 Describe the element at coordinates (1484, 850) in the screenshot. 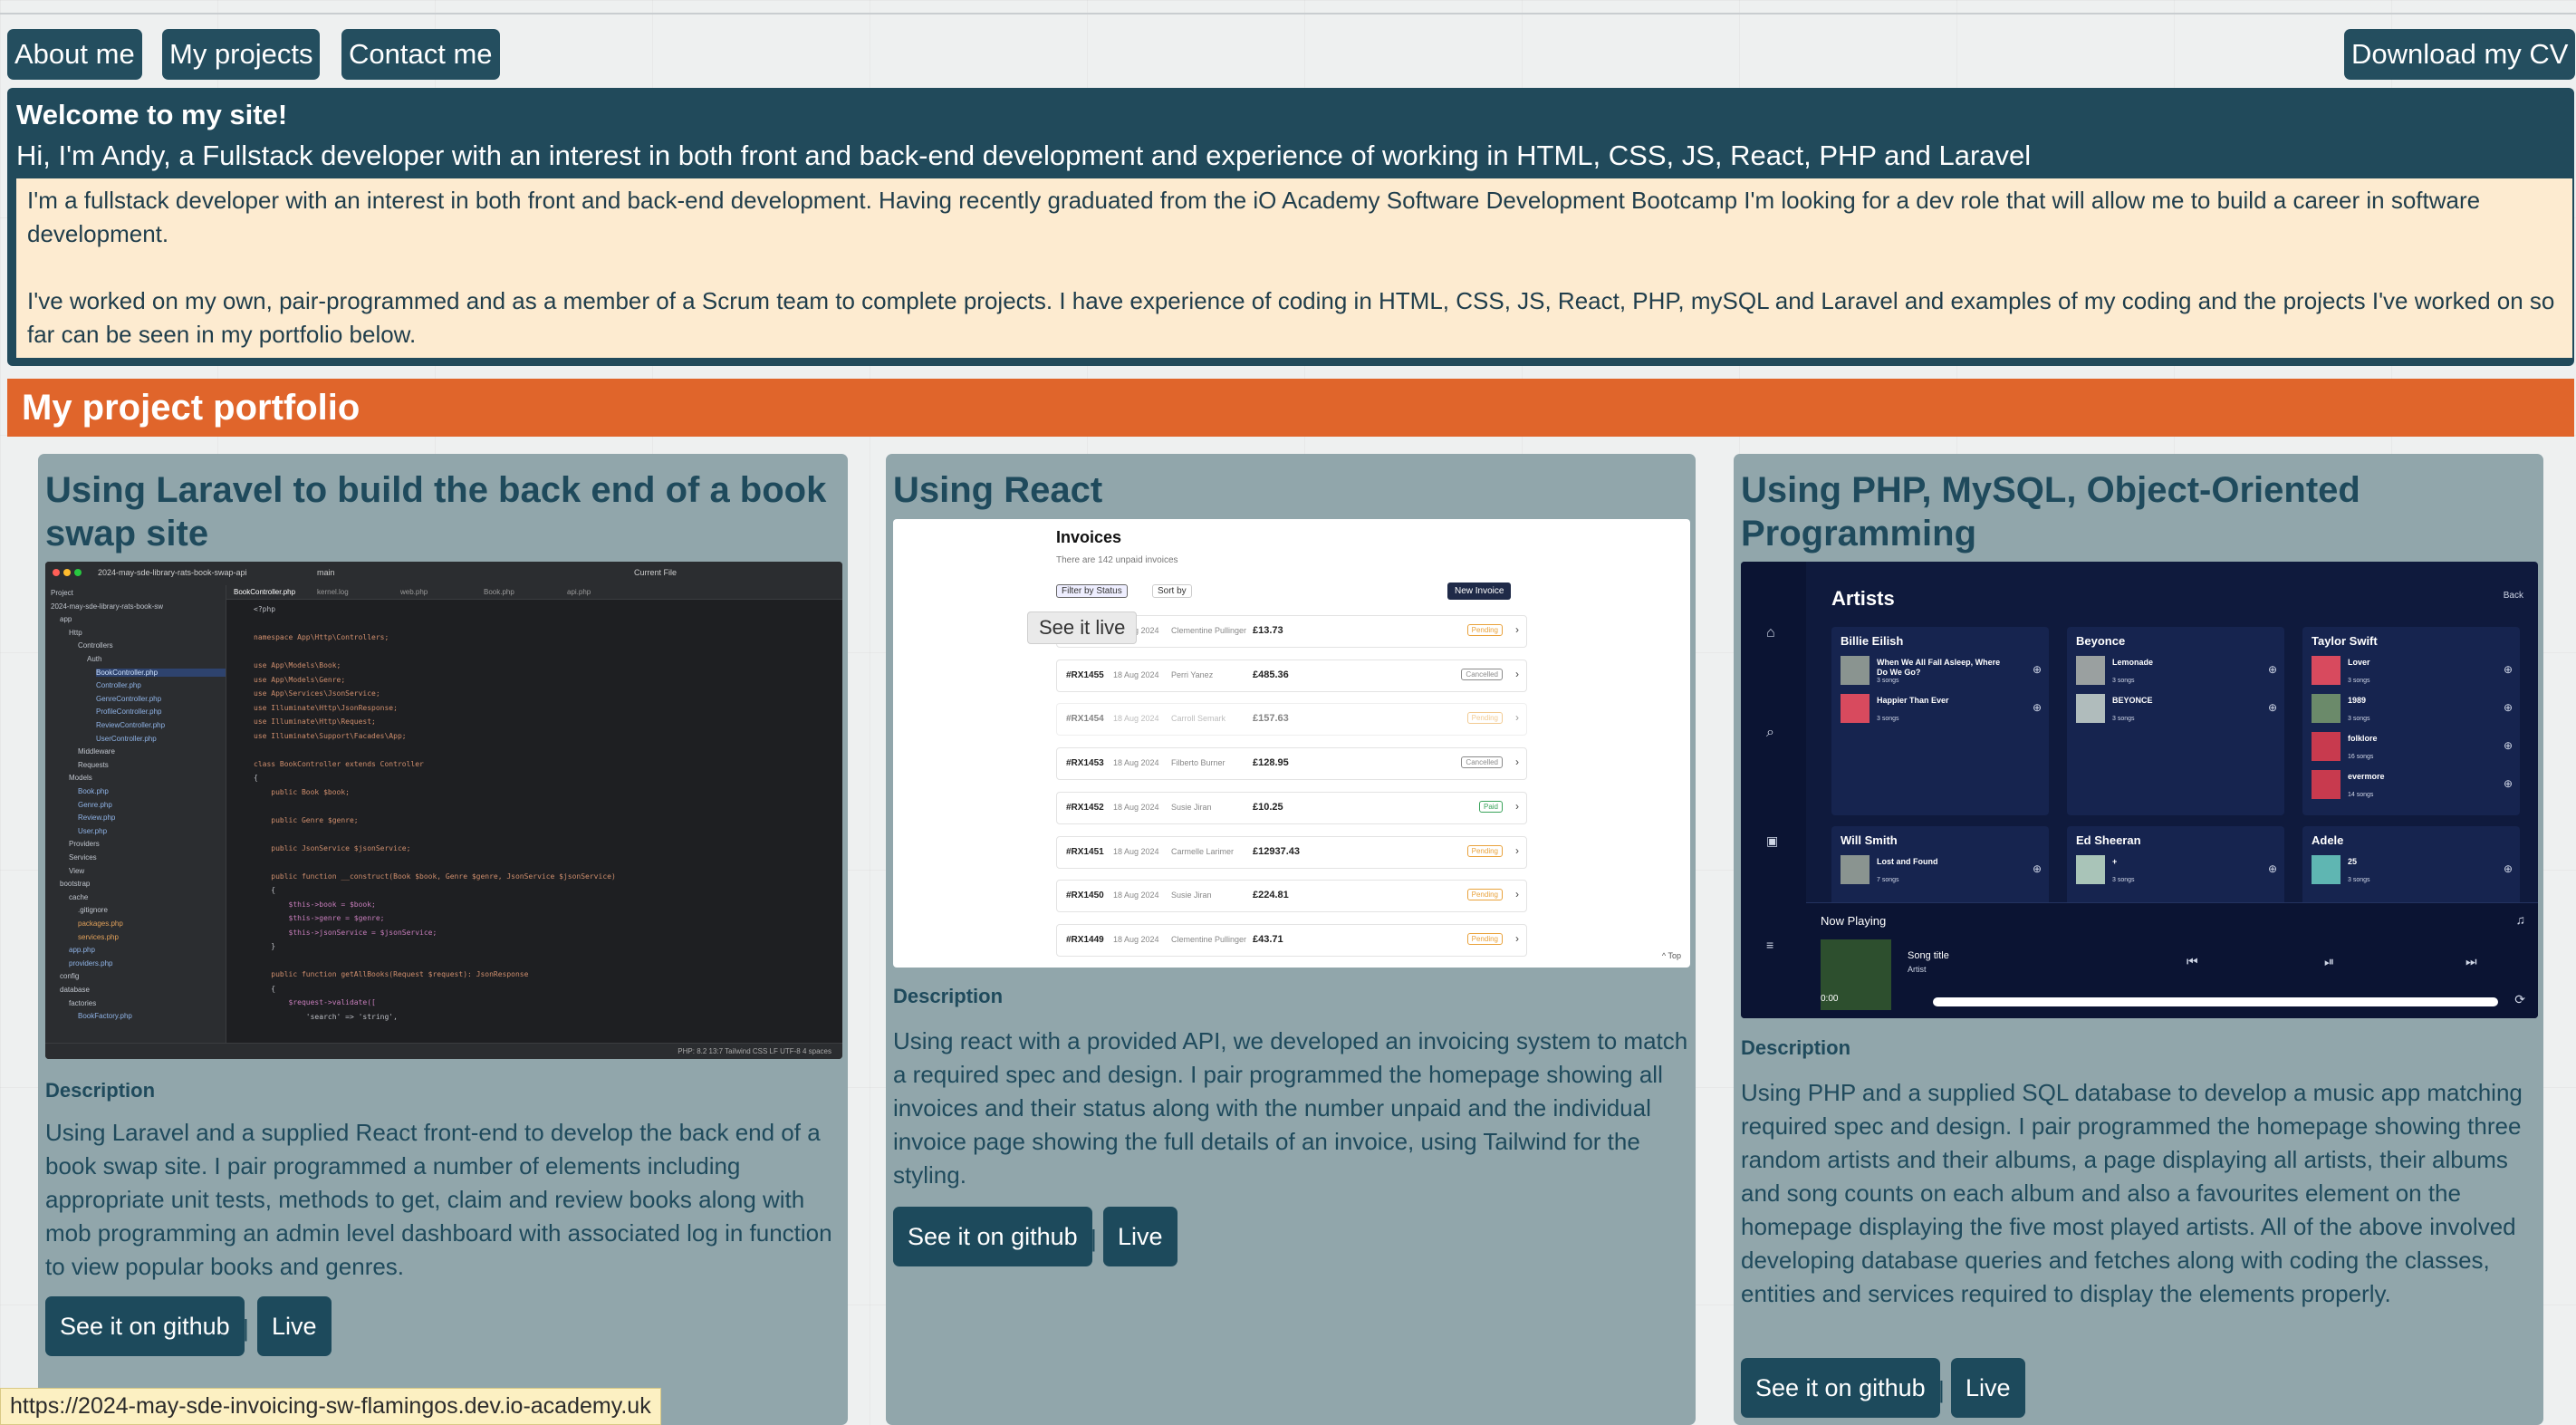

I see `invoice-status-badge: Pending` at that location.